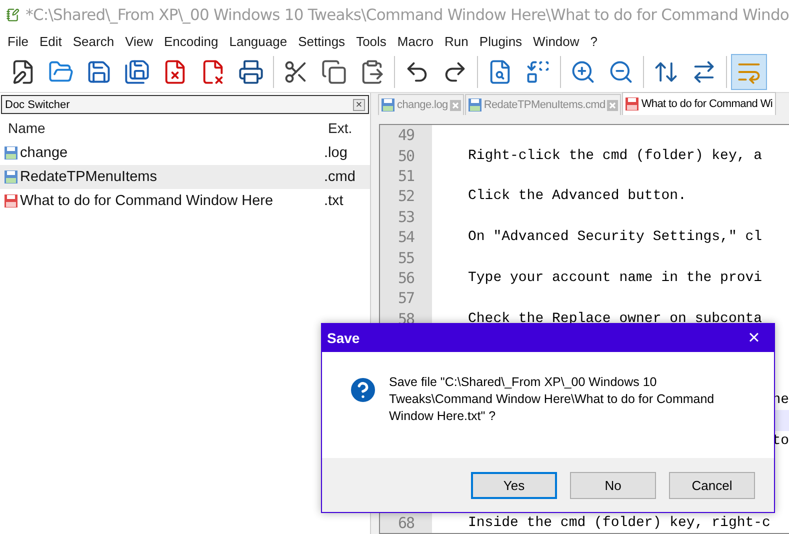 The image size is (789, 534). What do you see at coordinates (422, 105) in the screenshot?
I see `tab-label: change.log` at bounding box center [422, 105].